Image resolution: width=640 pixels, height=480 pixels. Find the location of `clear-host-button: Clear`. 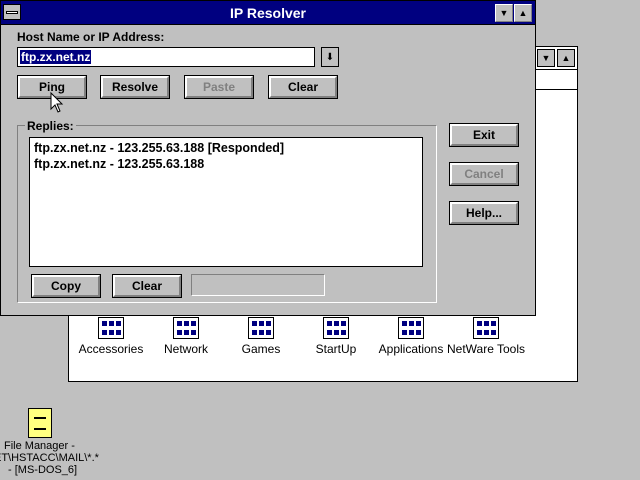

clear-host-button: Clear is located at coordinates (303, 87).